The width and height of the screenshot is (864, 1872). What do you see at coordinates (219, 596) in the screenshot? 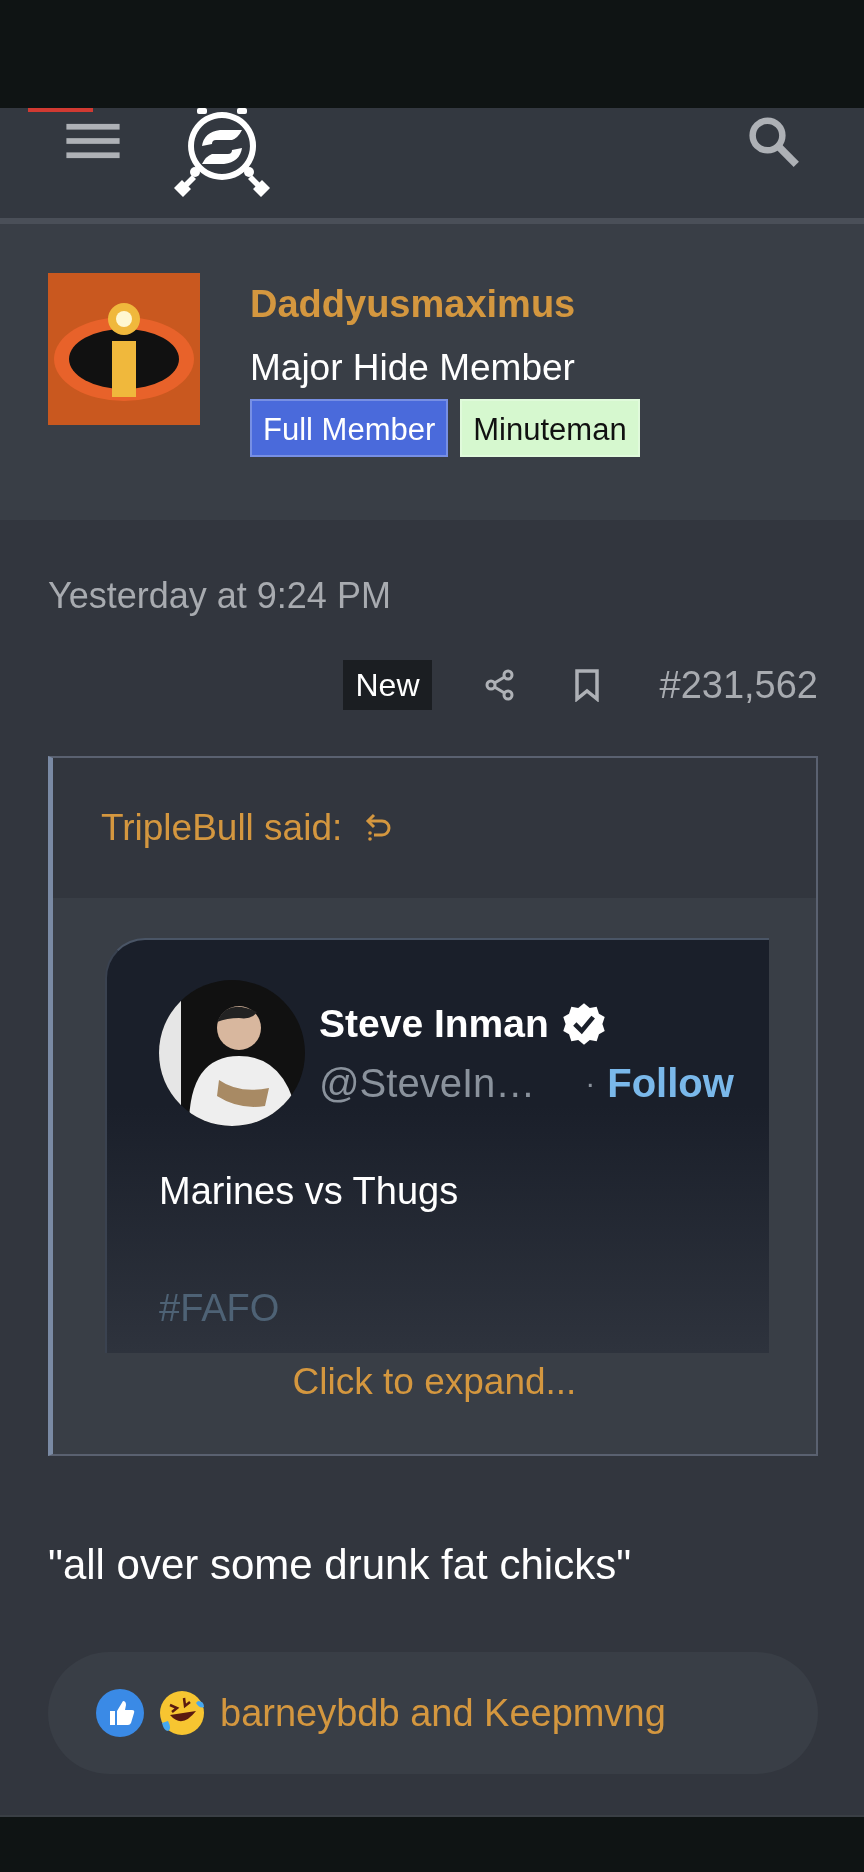
I see `post-time: Yesterday at 9:24 PM` at bounding box center [219, 596].